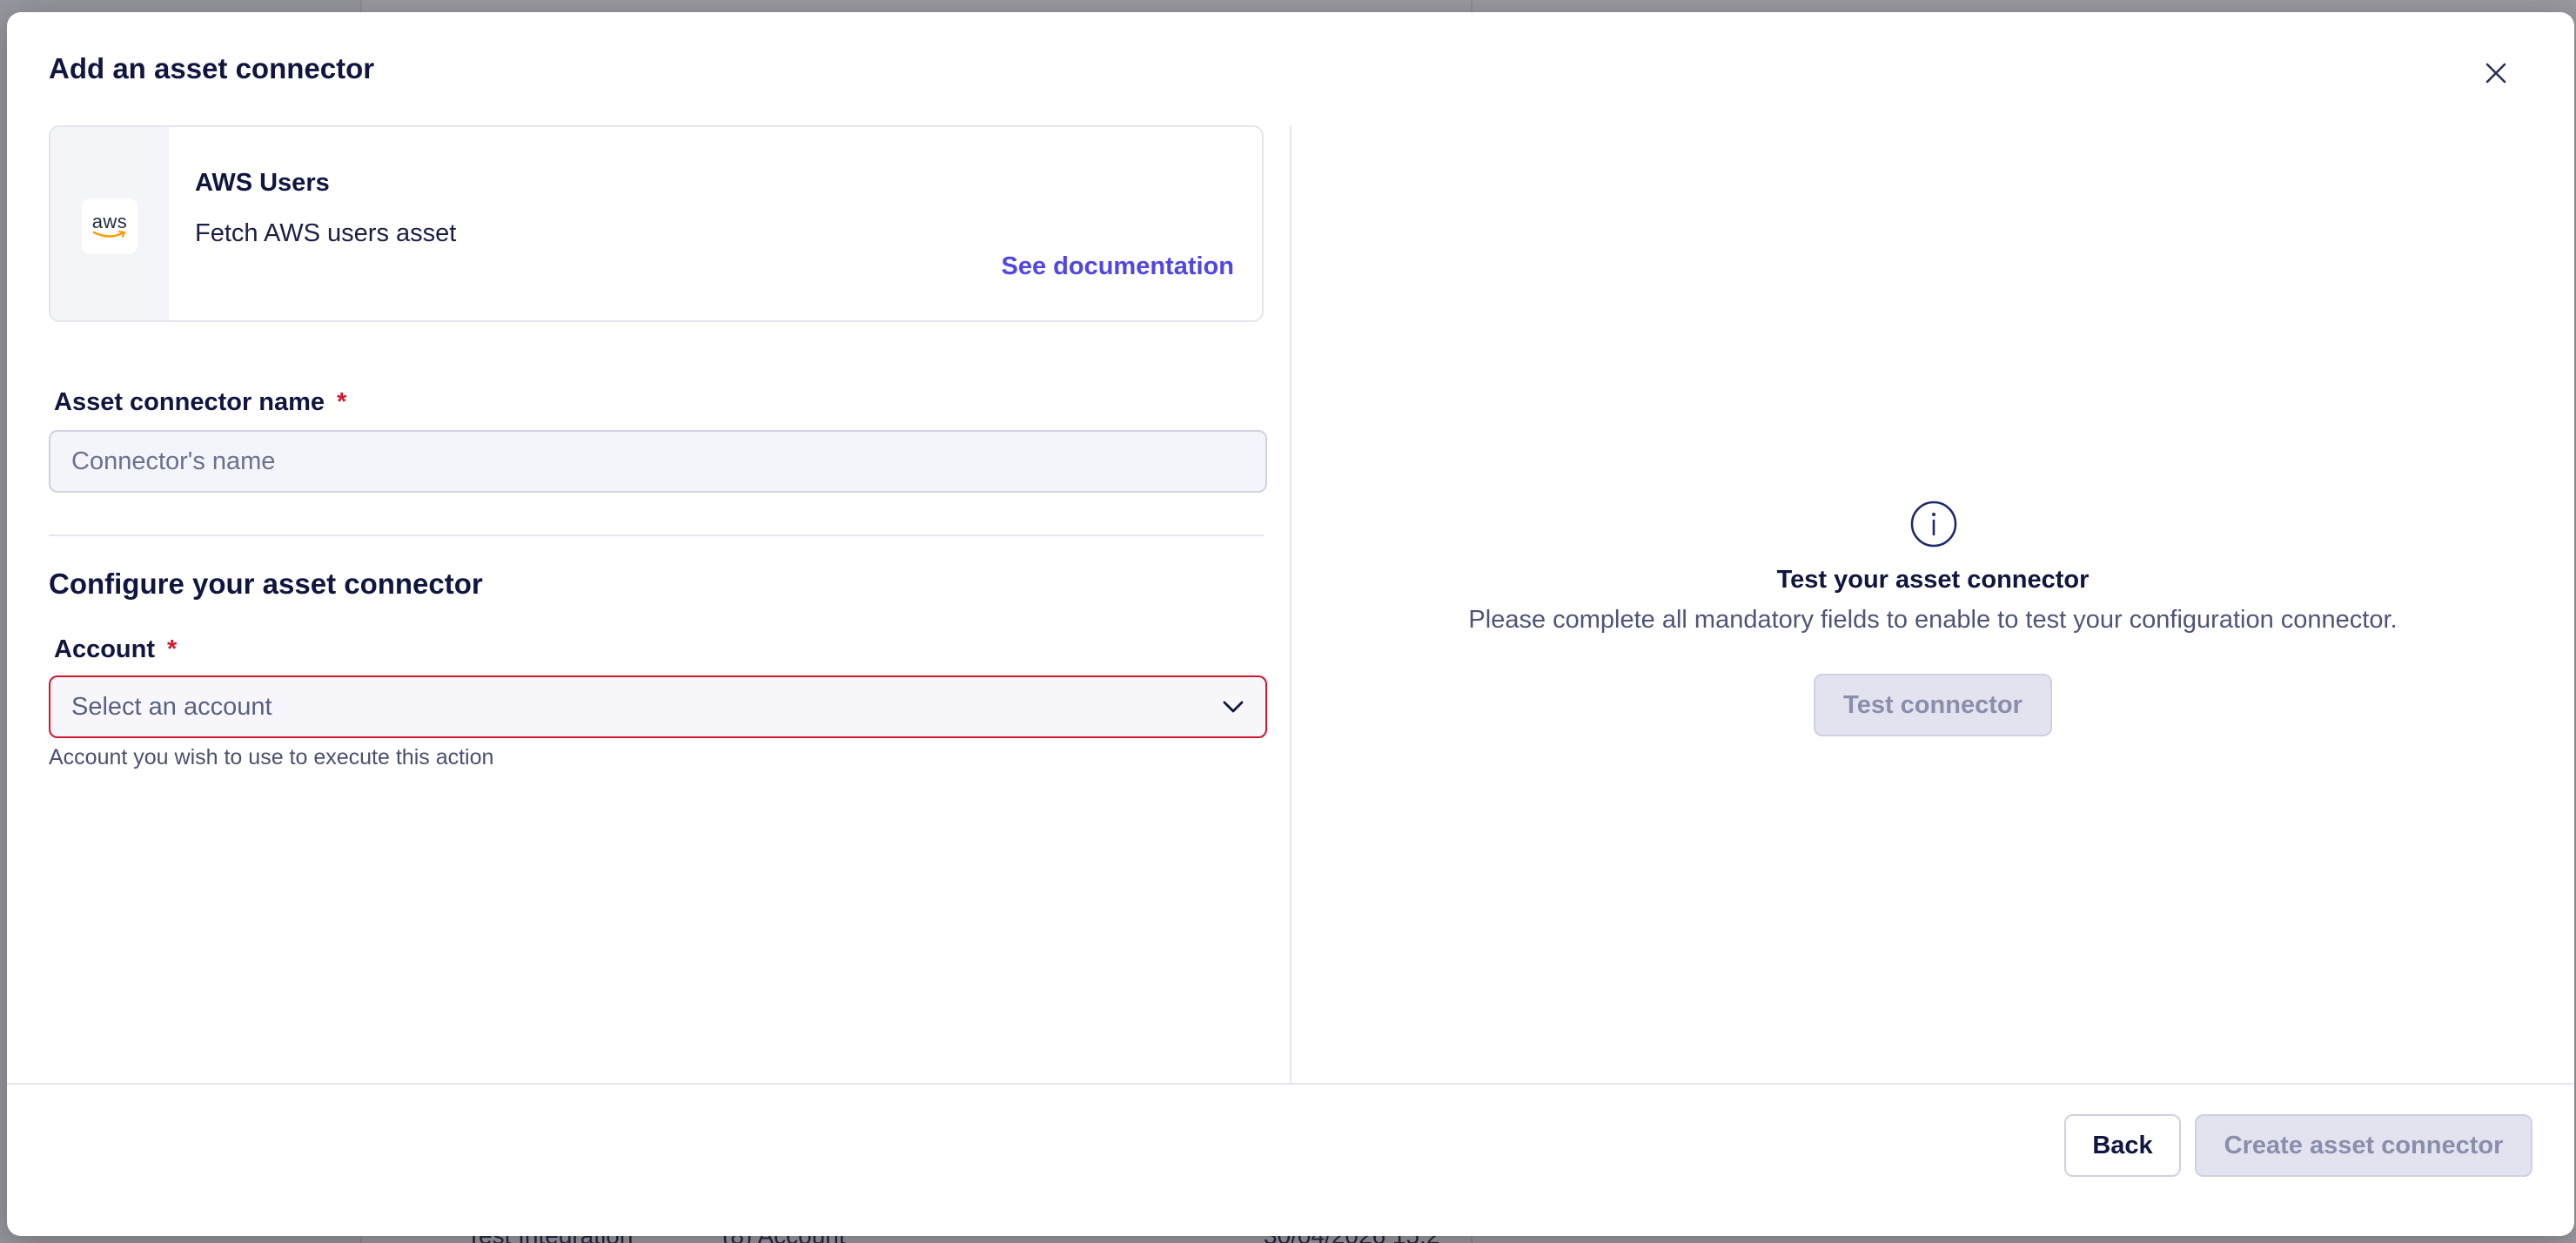 Image resolution: width=2576 pixels, height=1243 pixels. I want to click on test-title: Test your asset connector, so click(1933, 580).